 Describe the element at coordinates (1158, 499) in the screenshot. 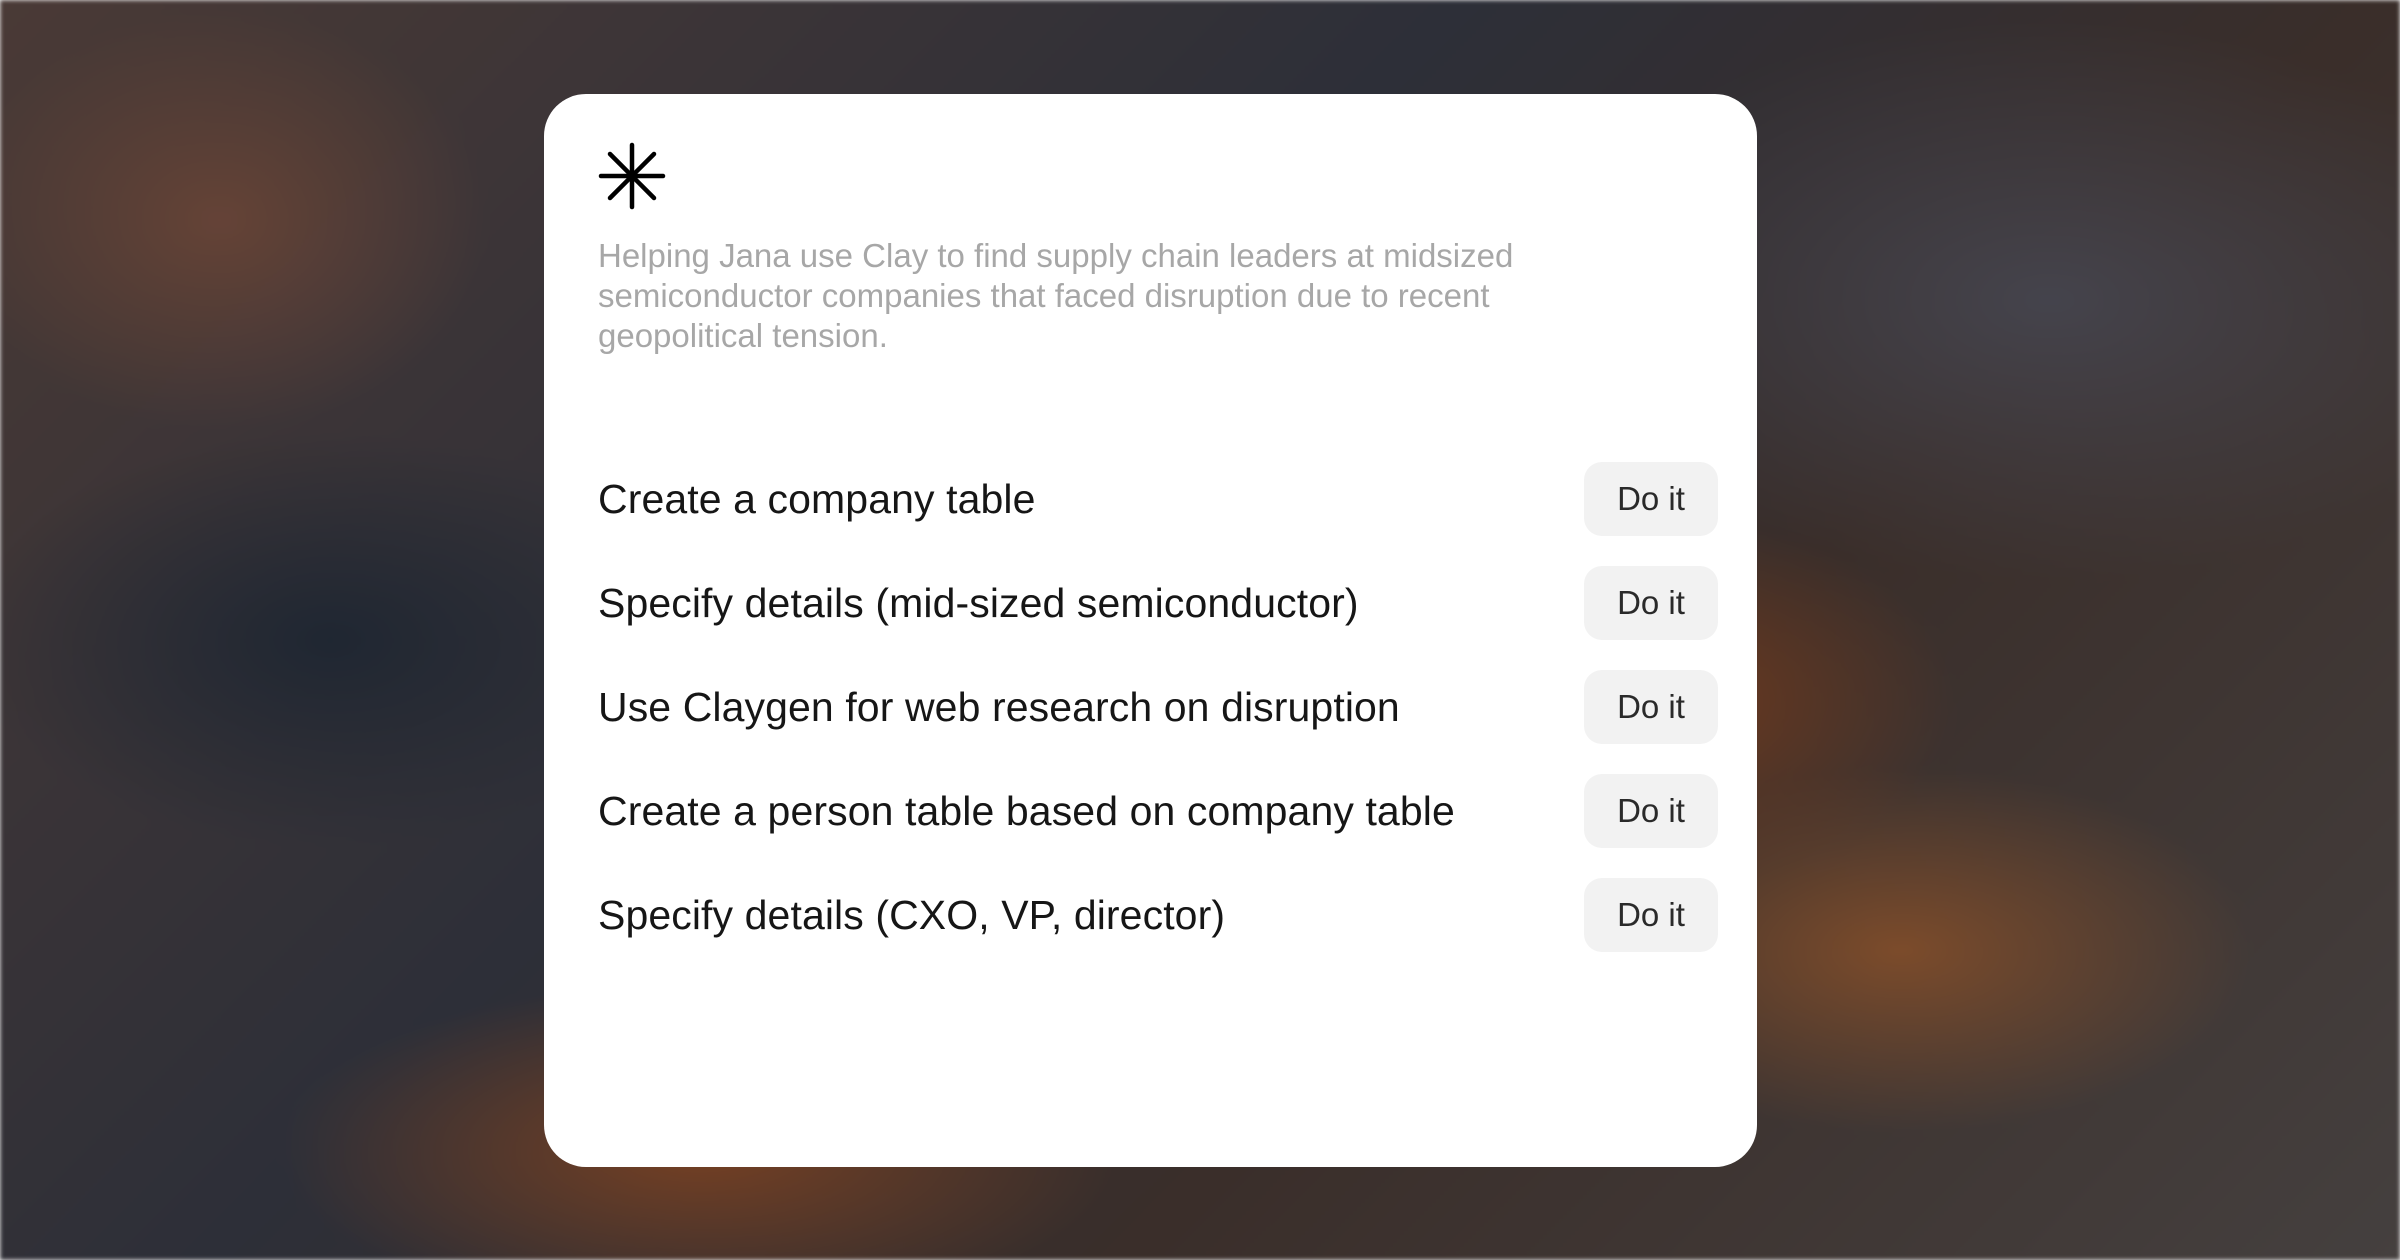

I see `step-row: Create a company table Do it` at that location.